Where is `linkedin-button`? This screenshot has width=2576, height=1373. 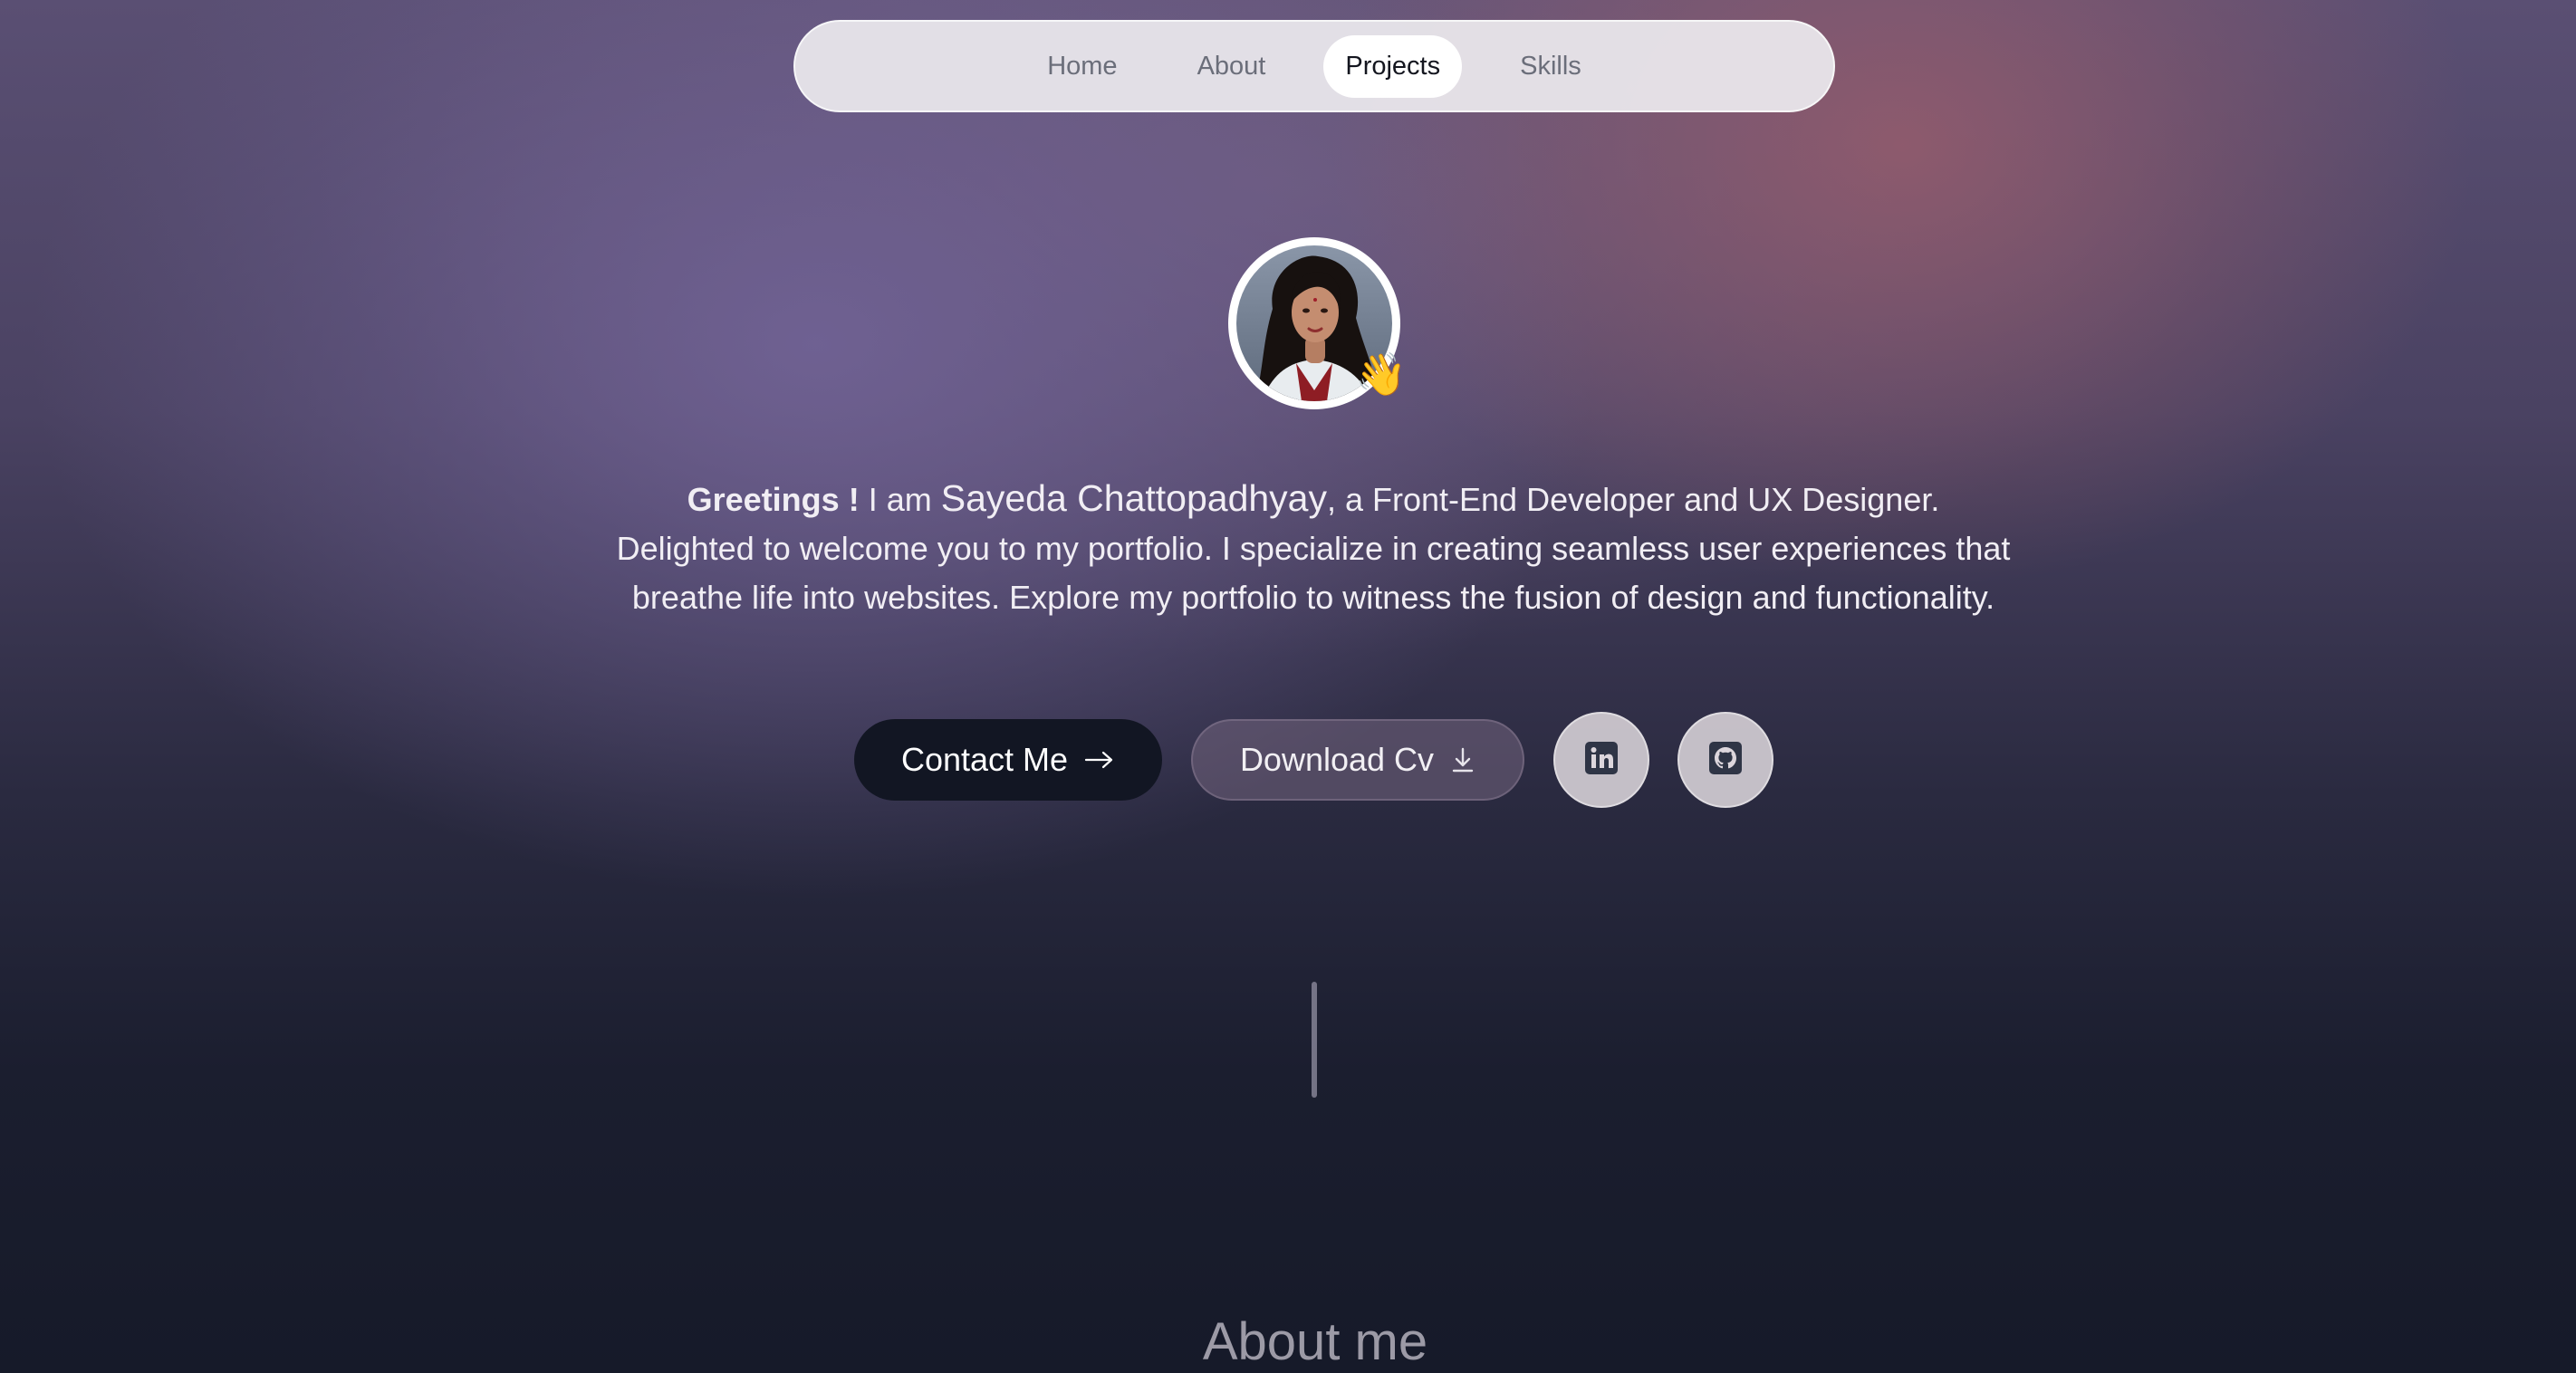 linkedin-button is located at coordinates (1601, 760).